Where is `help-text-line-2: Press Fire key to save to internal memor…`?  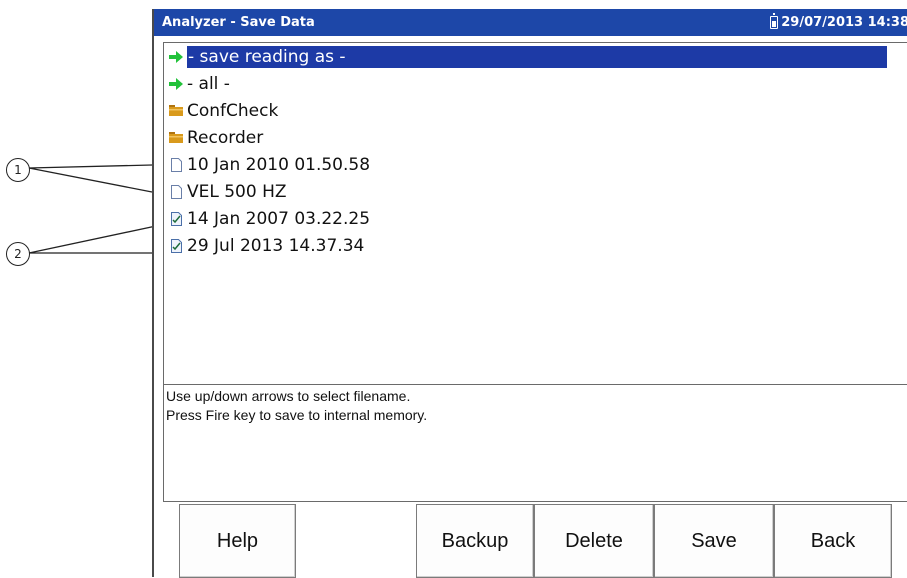 help-text-line-2: Press Fire key to save to internal memor… is located at coordinates (297, 415).